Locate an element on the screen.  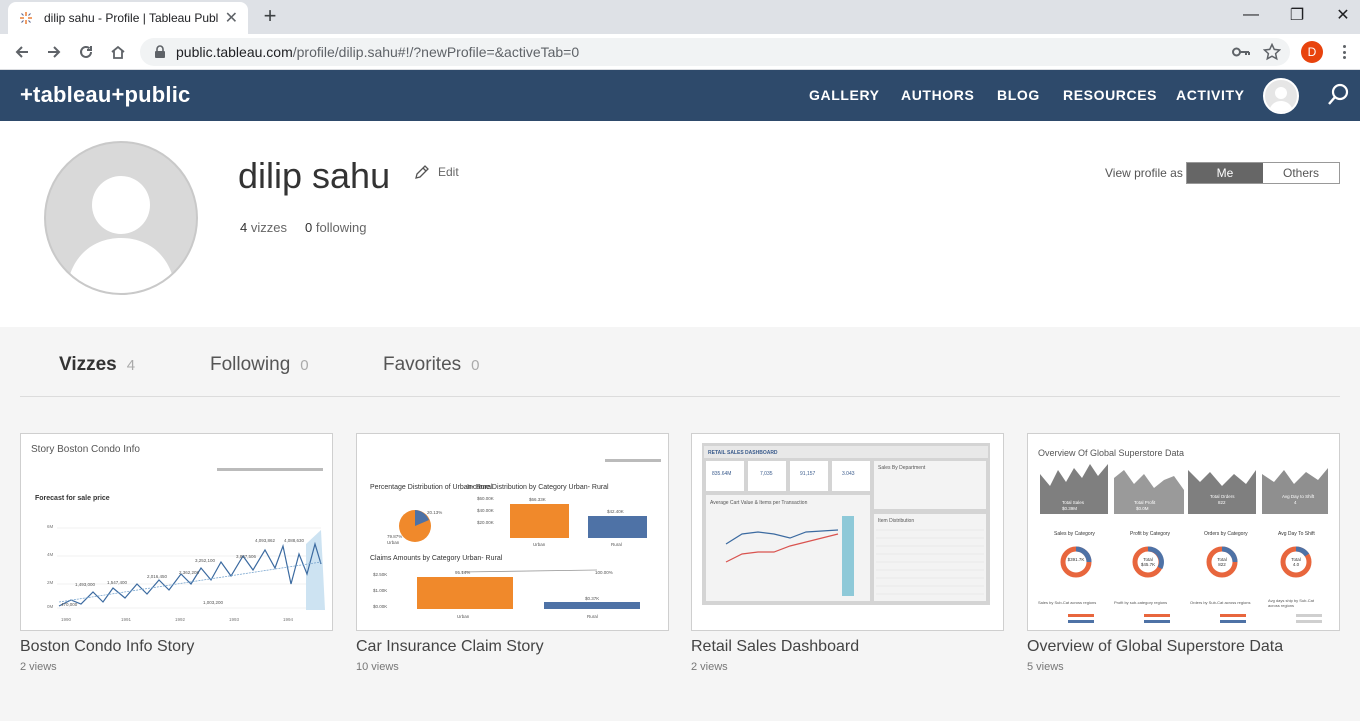
tab-favorites: Favorites 0 is located at coordinates (431, 365).